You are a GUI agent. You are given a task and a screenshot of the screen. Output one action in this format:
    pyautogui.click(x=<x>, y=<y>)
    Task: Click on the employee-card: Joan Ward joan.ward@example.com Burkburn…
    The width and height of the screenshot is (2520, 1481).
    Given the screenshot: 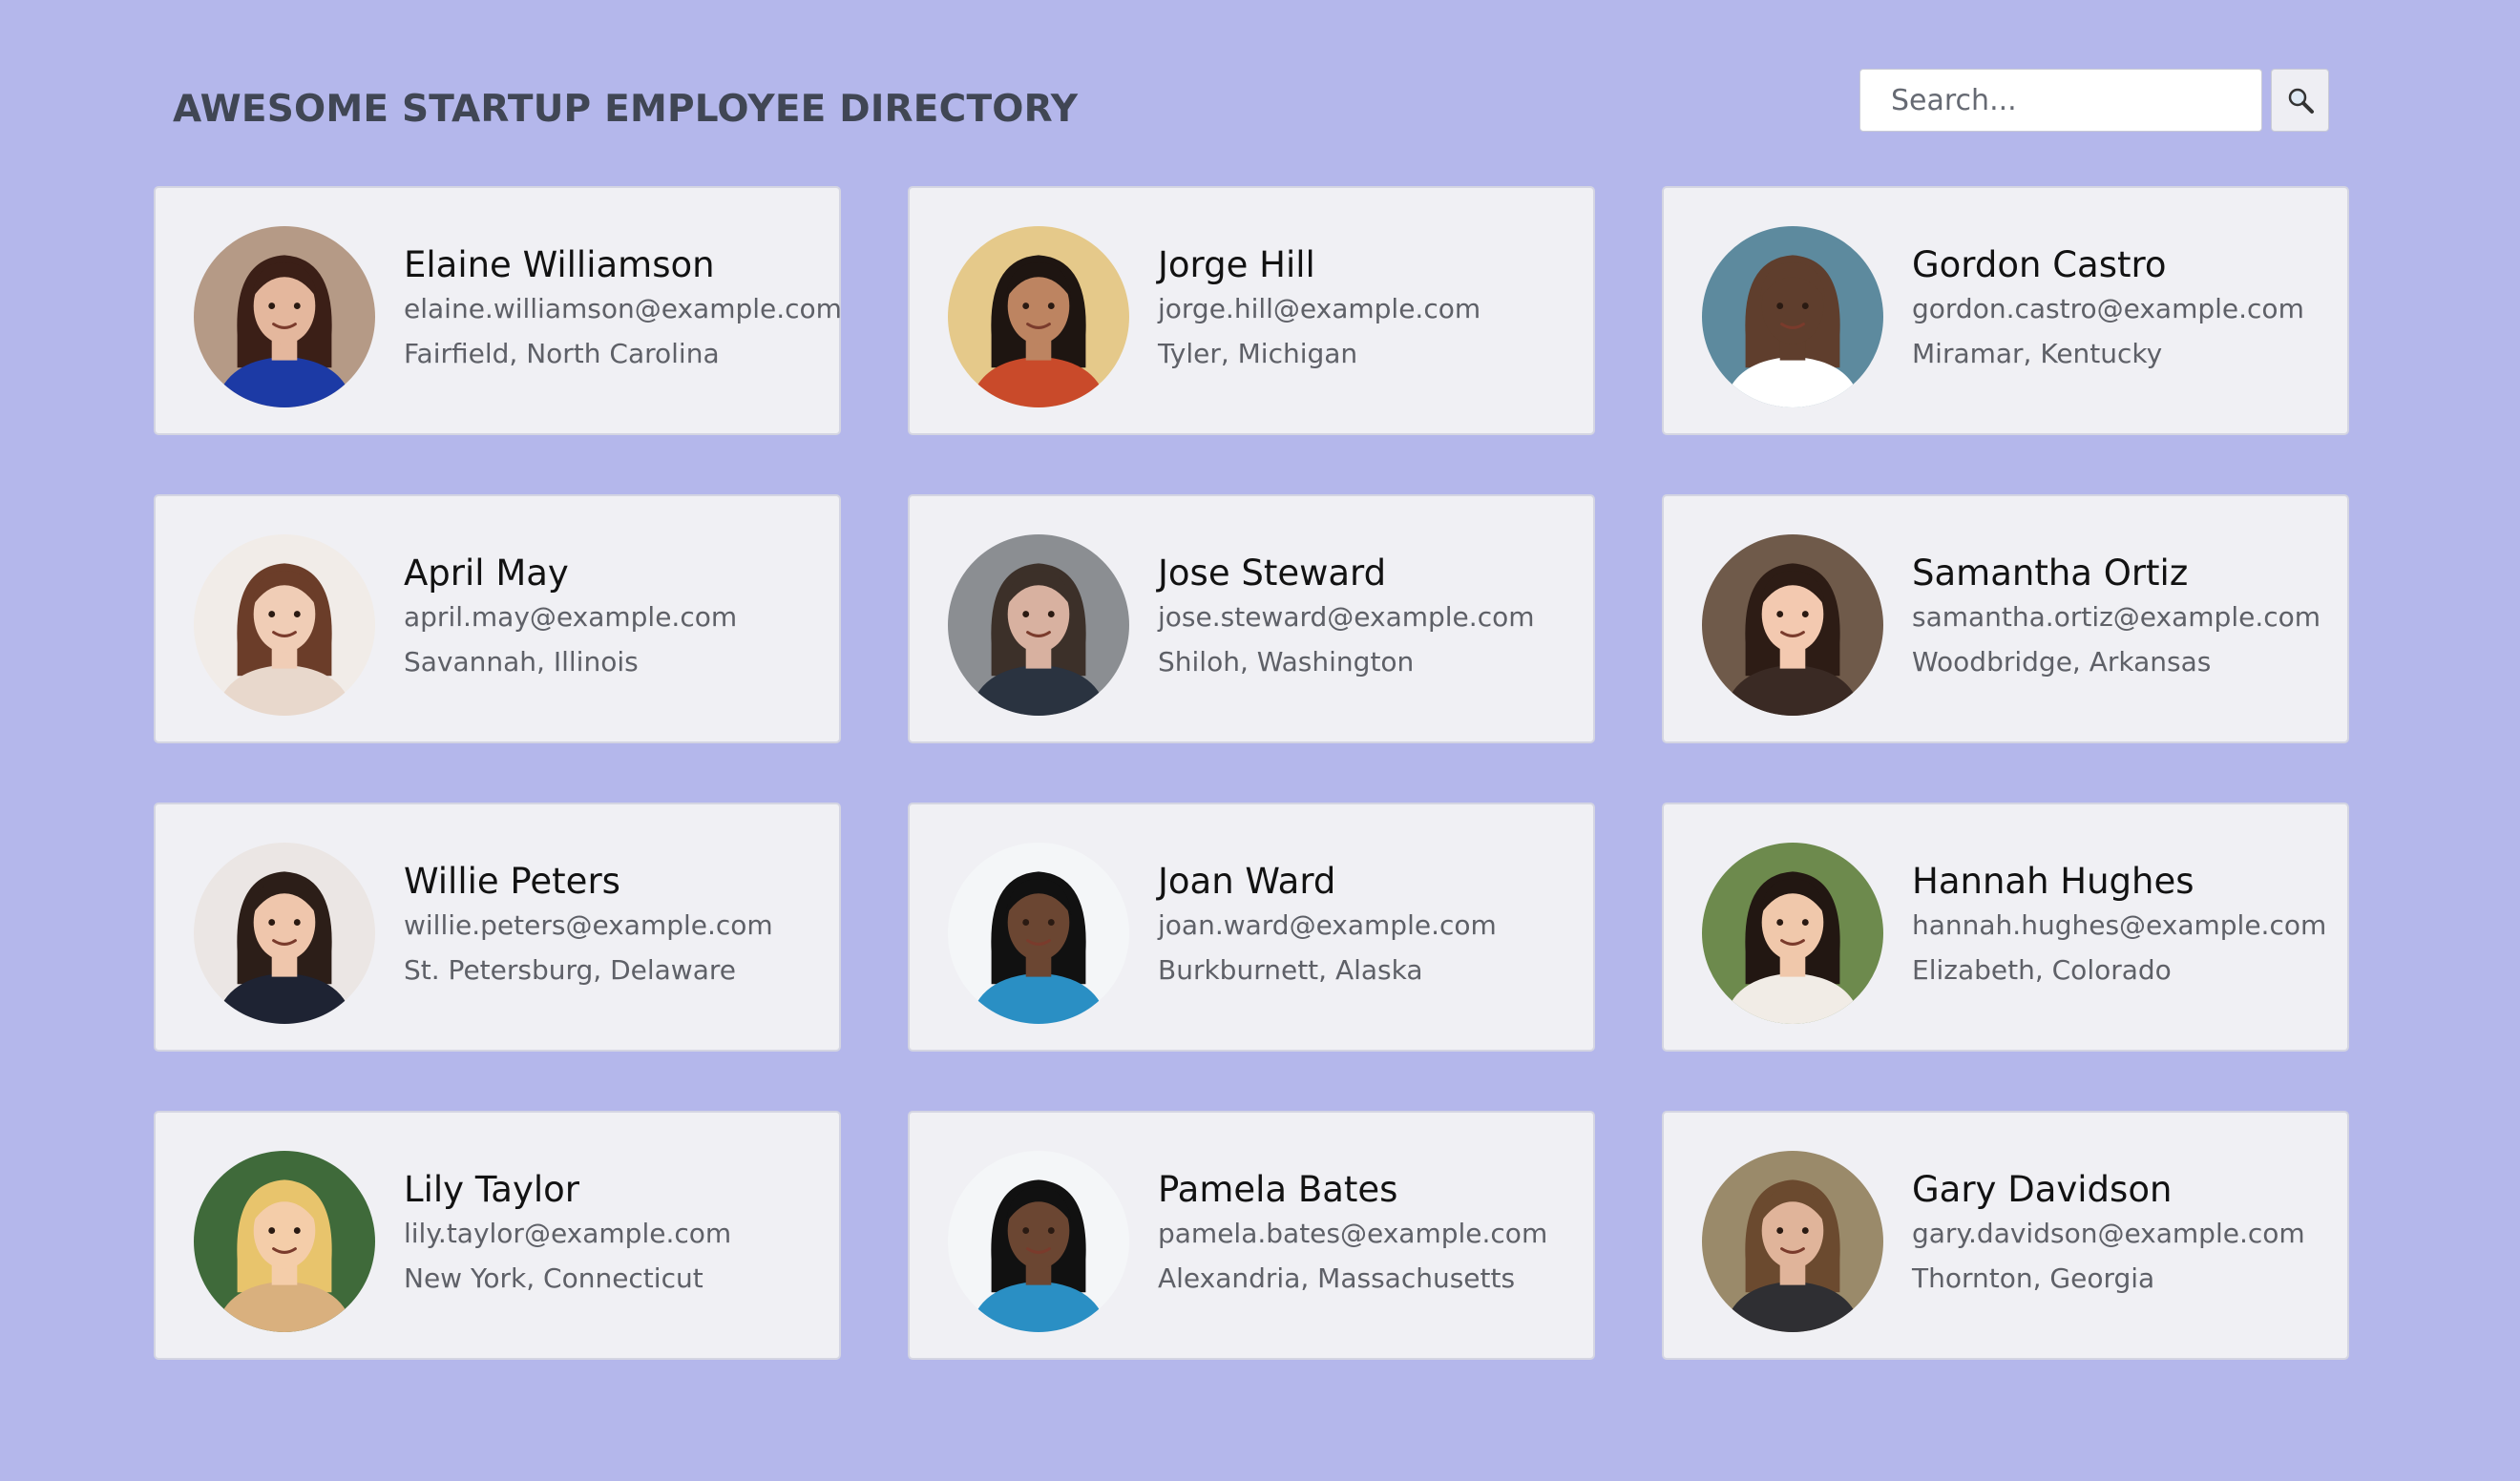 What is the action you would take?
    pyautogui.click(x=1251, y=928)
    